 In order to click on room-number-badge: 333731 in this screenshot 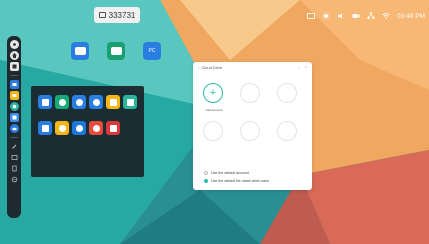, I will do `click(117, 15)`.